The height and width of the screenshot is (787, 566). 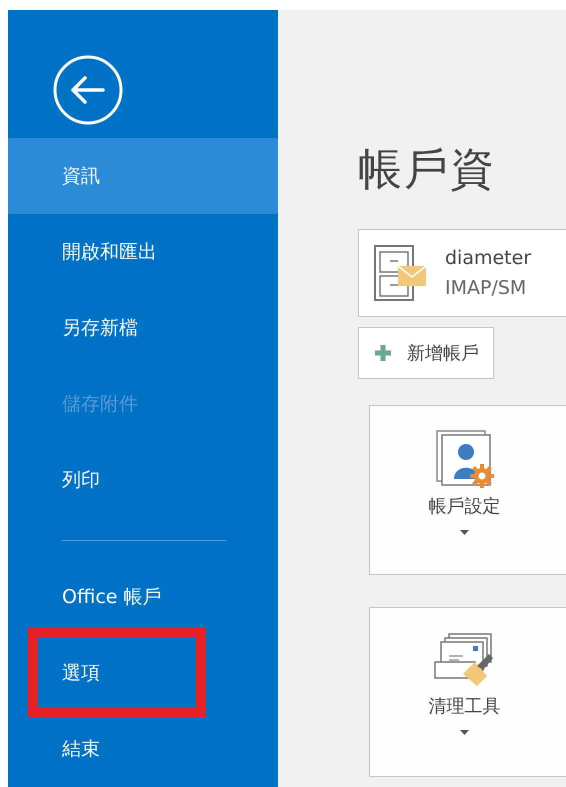 What do you see at coordinates (467, 692) in the screenshot?
I see `cleanup-tools-card: 清理工具` at bounding box center [467, 692].